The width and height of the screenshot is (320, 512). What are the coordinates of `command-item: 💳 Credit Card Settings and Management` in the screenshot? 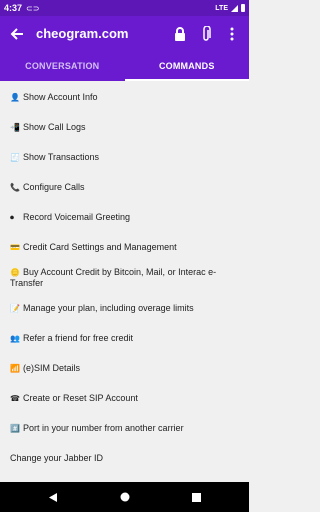 It's located at (126, 247).